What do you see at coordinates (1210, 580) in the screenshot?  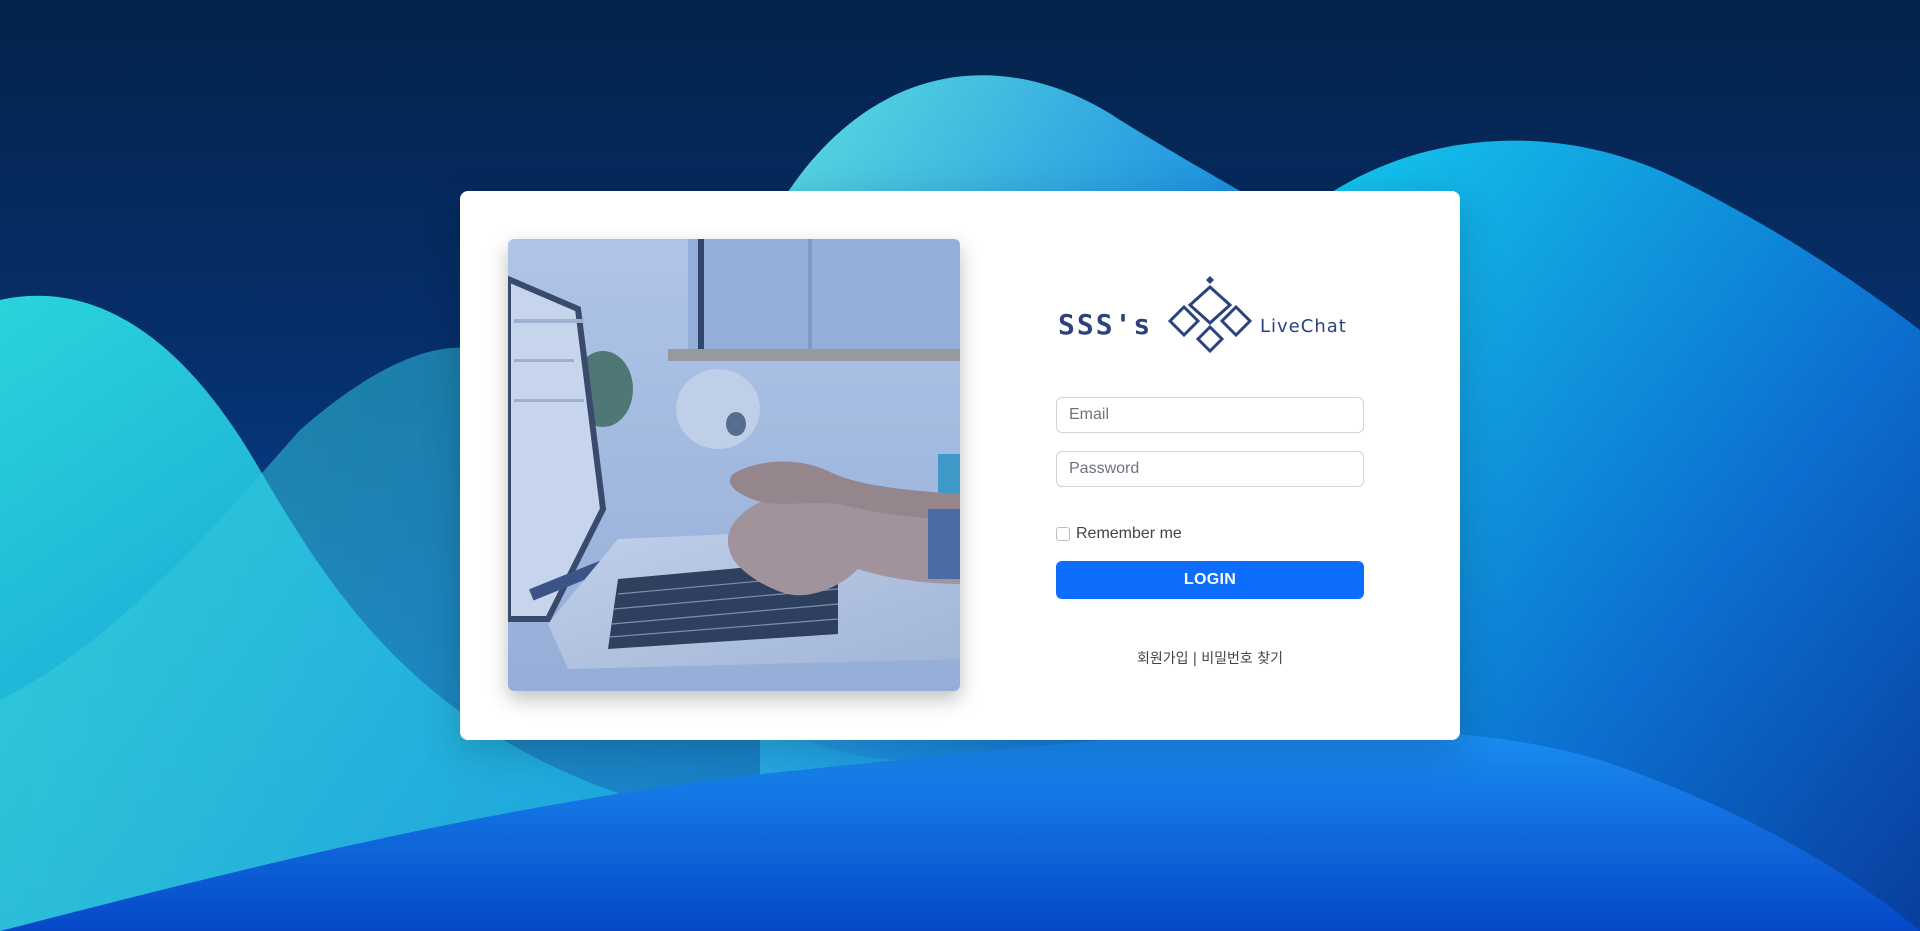 I see `login-button: LOGIN` at bounding box center [1210, 580].